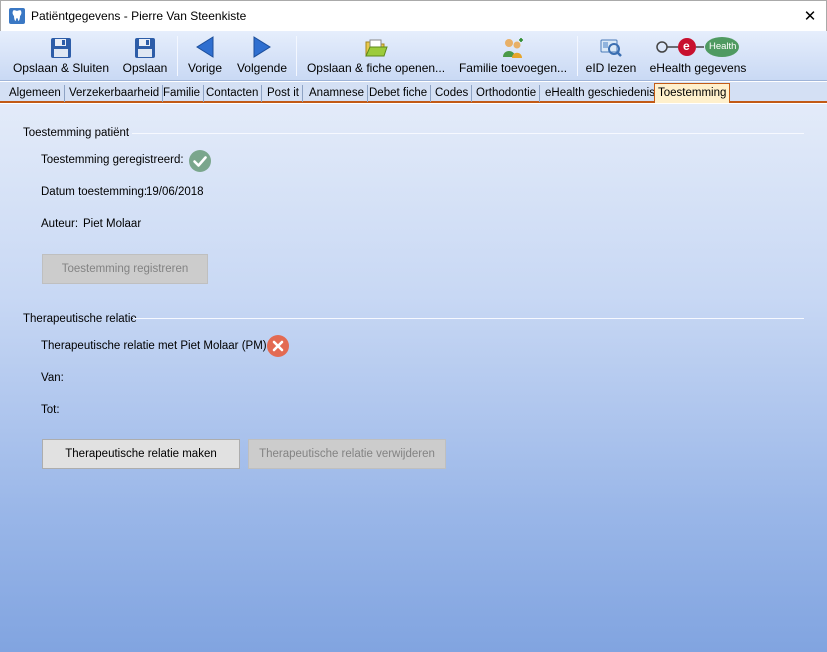  Describe the element at coordinates (347, 454) in the screenshot. I see `remove-therapeutic-relation-button: Therapeutische relatie verwijderen` at that location.